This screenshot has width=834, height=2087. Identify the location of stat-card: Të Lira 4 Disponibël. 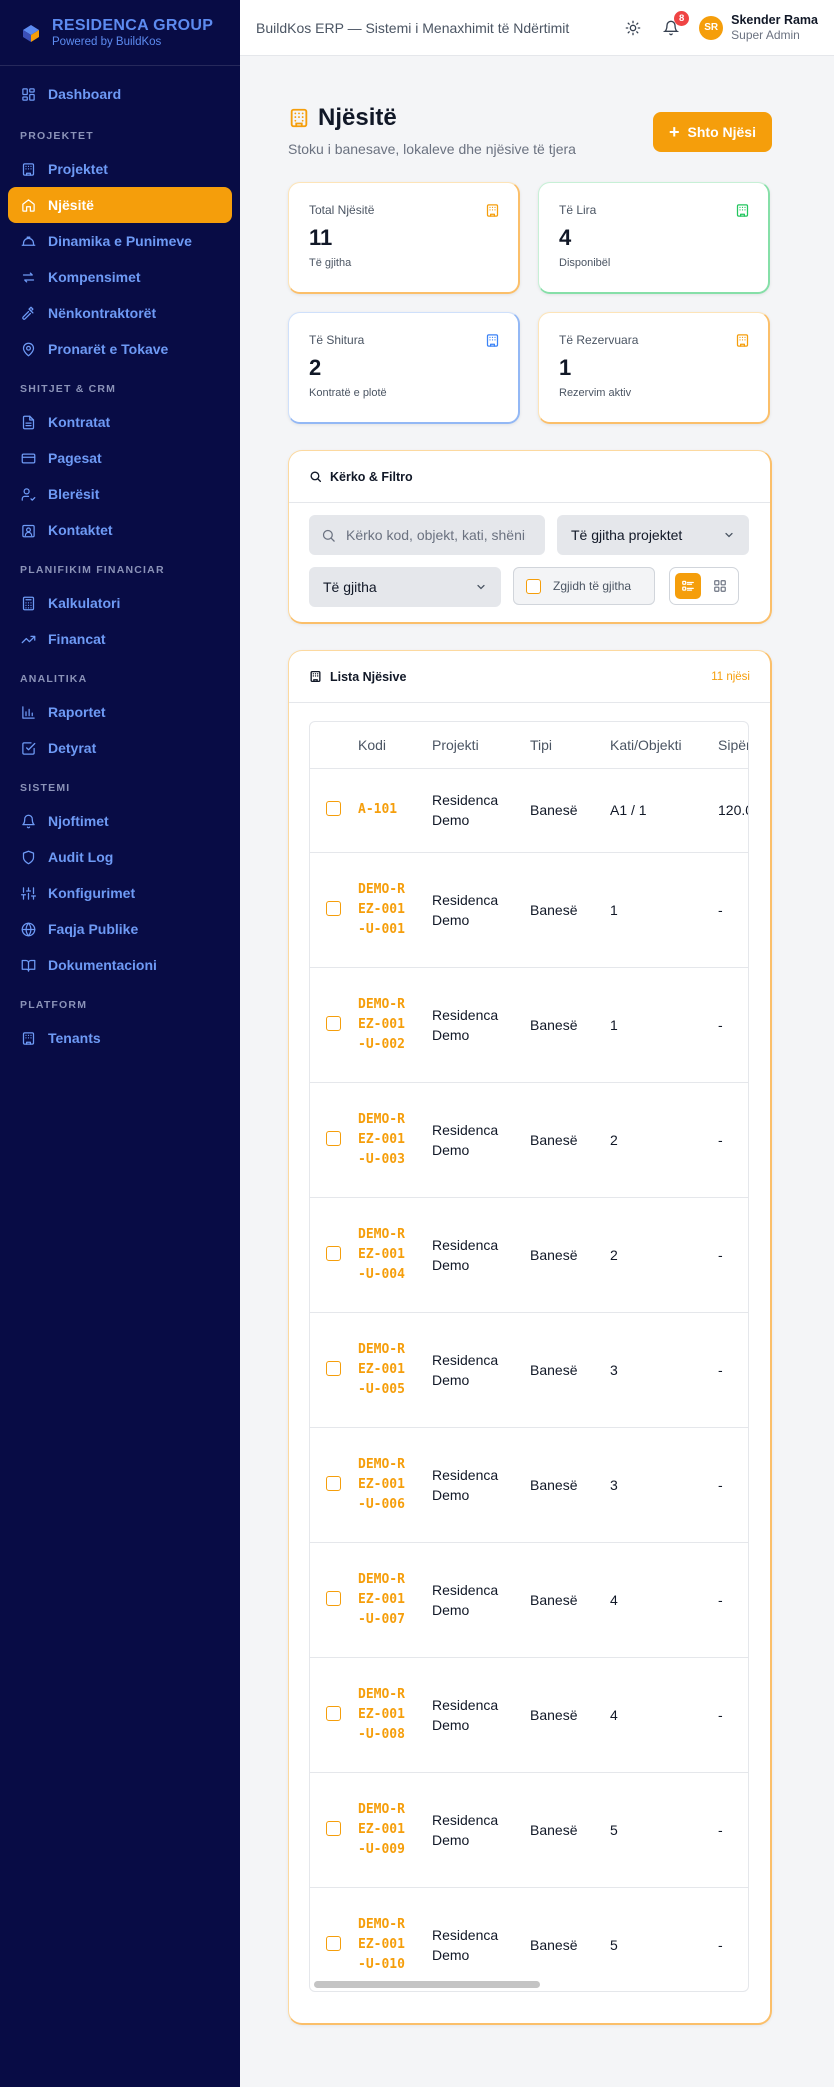
(654, 238).